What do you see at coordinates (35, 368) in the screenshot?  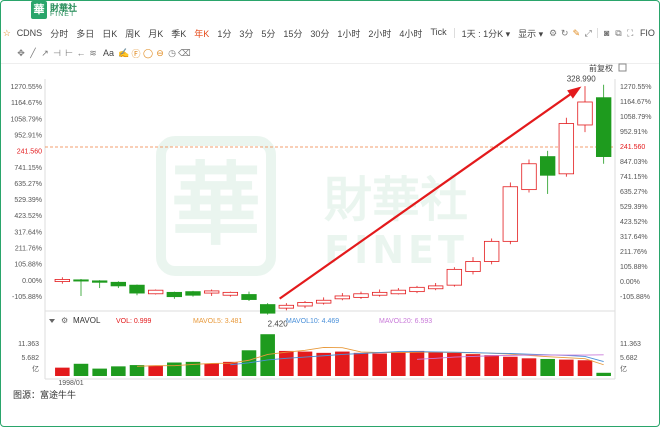 I see `volume-tick-label: 亿` at bounding box center [35, 368].